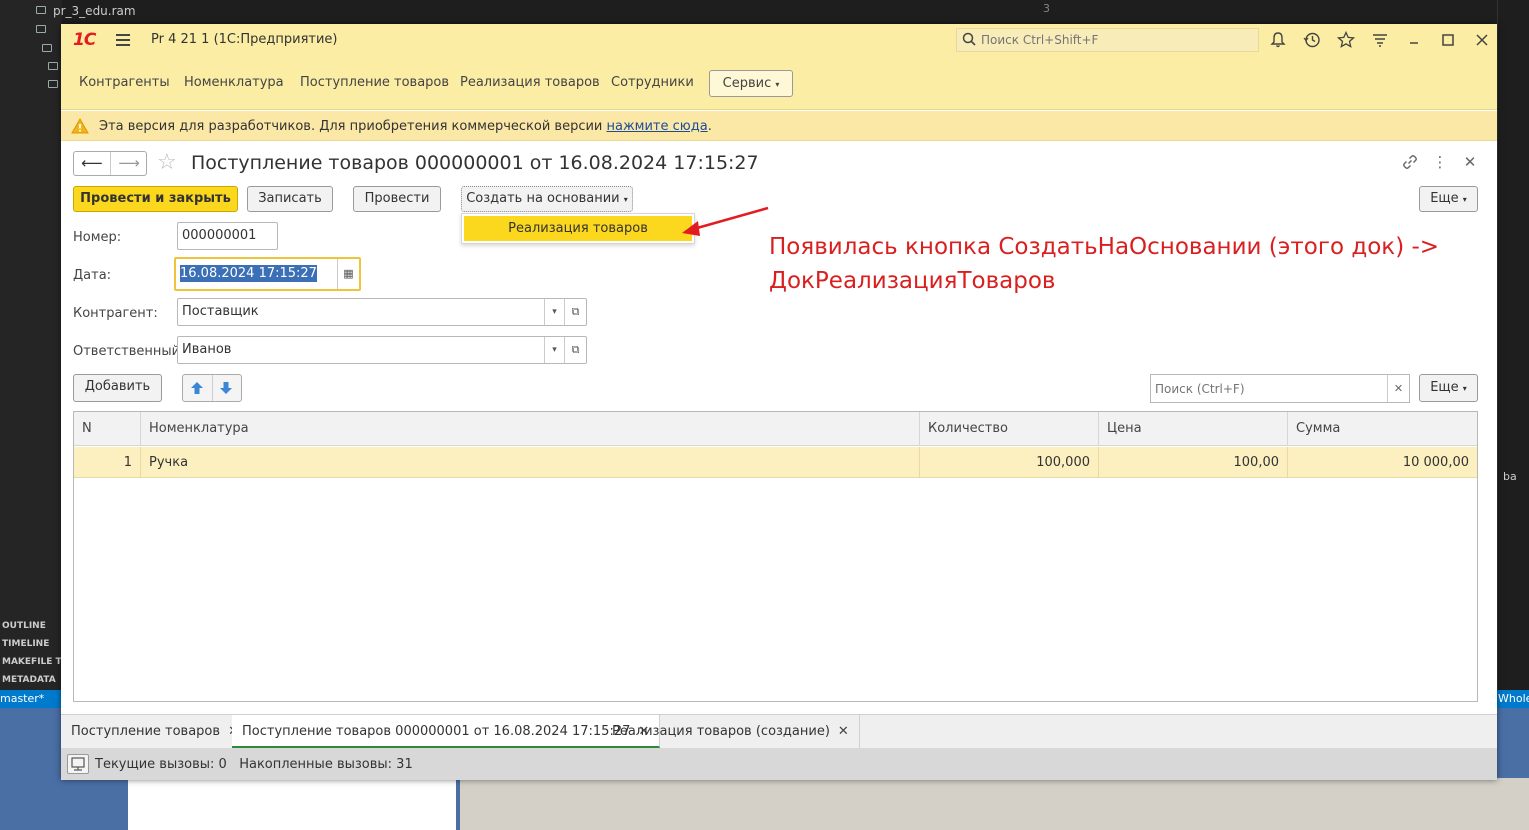  Describe the element at coordinates (1510, 476) in the screenshot. I see `editor-strip-label: ba` at that location.